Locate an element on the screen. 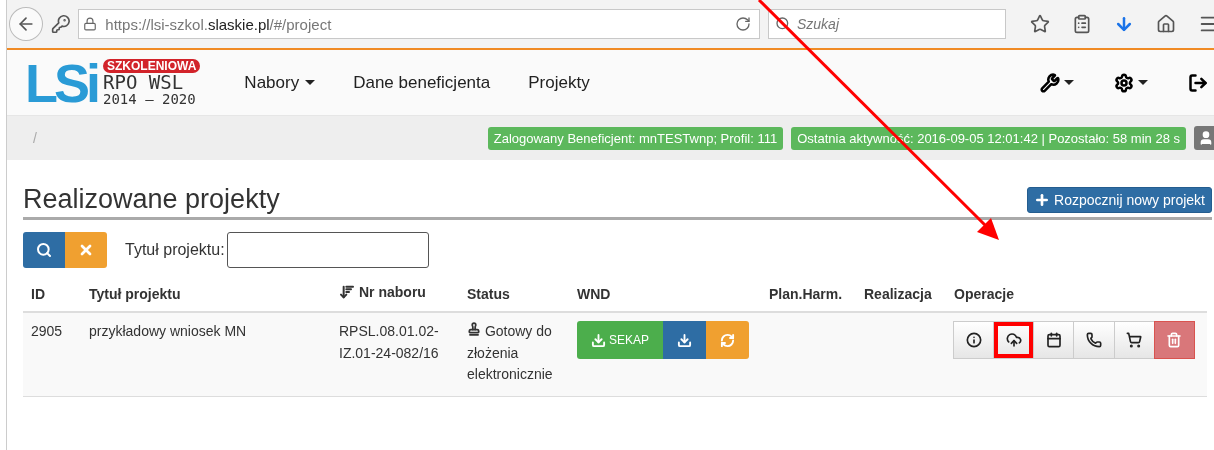 The image size is (1214, 450). delete-icon is located at coordinates (1174, 340).